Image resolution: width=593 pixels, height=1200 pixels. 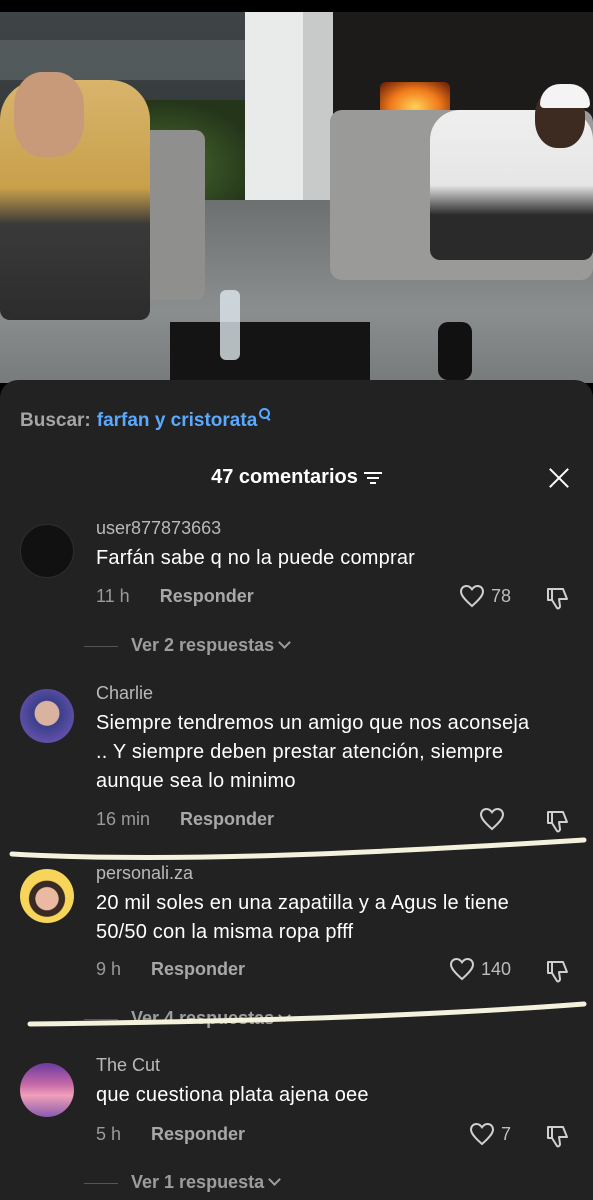 What do you see at coordinates (485, 596) in the screenshot?
I see `like-button: 78` at bounding box center [485, 596].